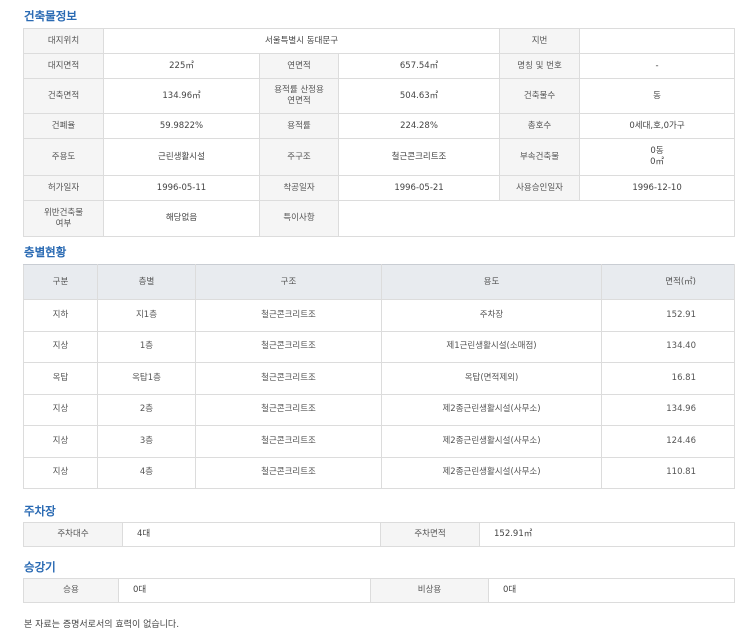 Image resolution: width=748 pixels, height=639 pixels. I want to click on building-info-title: 건축물정보, so click(50, 16).